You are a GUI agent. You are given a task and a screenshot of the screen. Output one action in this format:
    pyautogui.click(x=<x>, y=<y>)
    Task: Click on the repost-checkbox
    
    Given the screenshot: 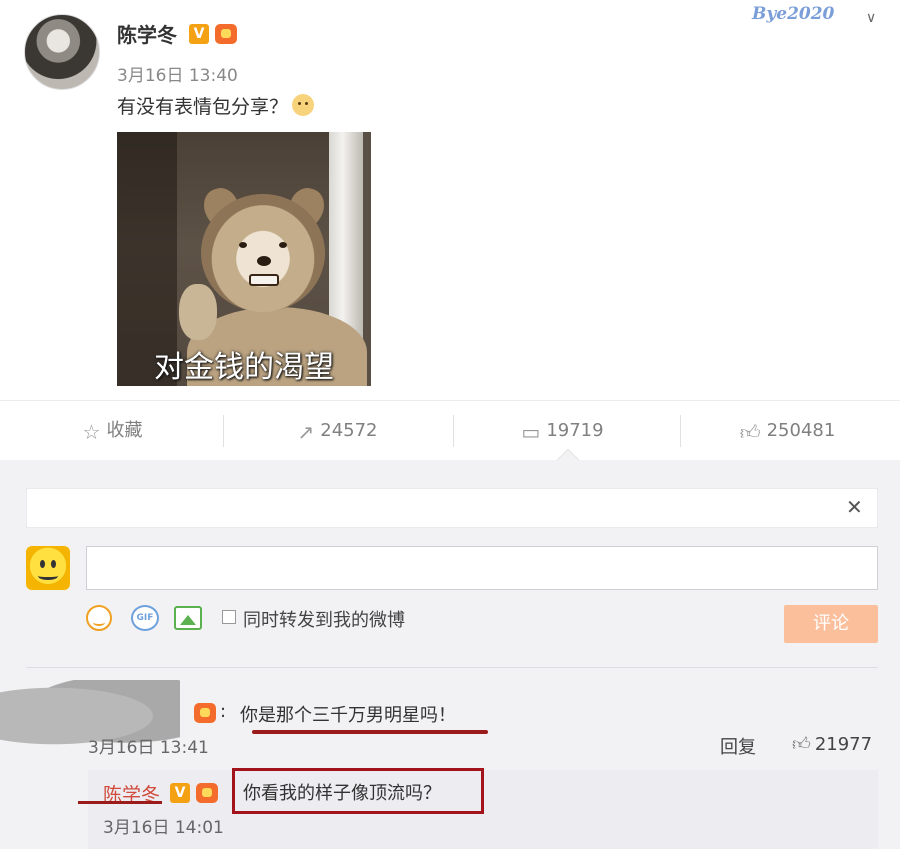 What is the action you would take?
    pyautogui.click(x=229, y=617)
    